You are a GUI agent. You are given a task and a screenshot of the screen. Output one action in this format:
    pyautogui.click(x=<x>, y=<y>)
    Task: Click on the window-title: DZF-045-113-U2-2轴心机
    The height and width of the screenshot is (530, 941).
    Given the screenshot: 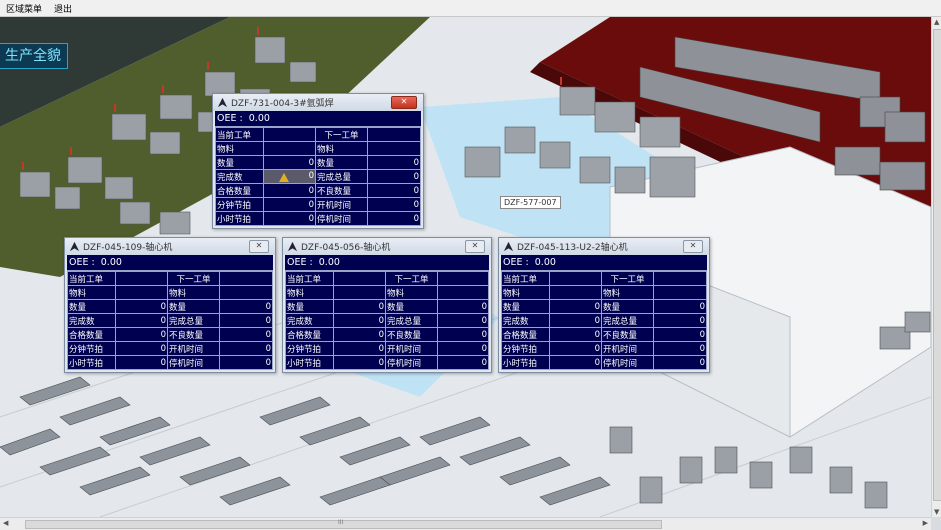 What is the action you would take?
    pyautogui.click(x=572, y=248)
    